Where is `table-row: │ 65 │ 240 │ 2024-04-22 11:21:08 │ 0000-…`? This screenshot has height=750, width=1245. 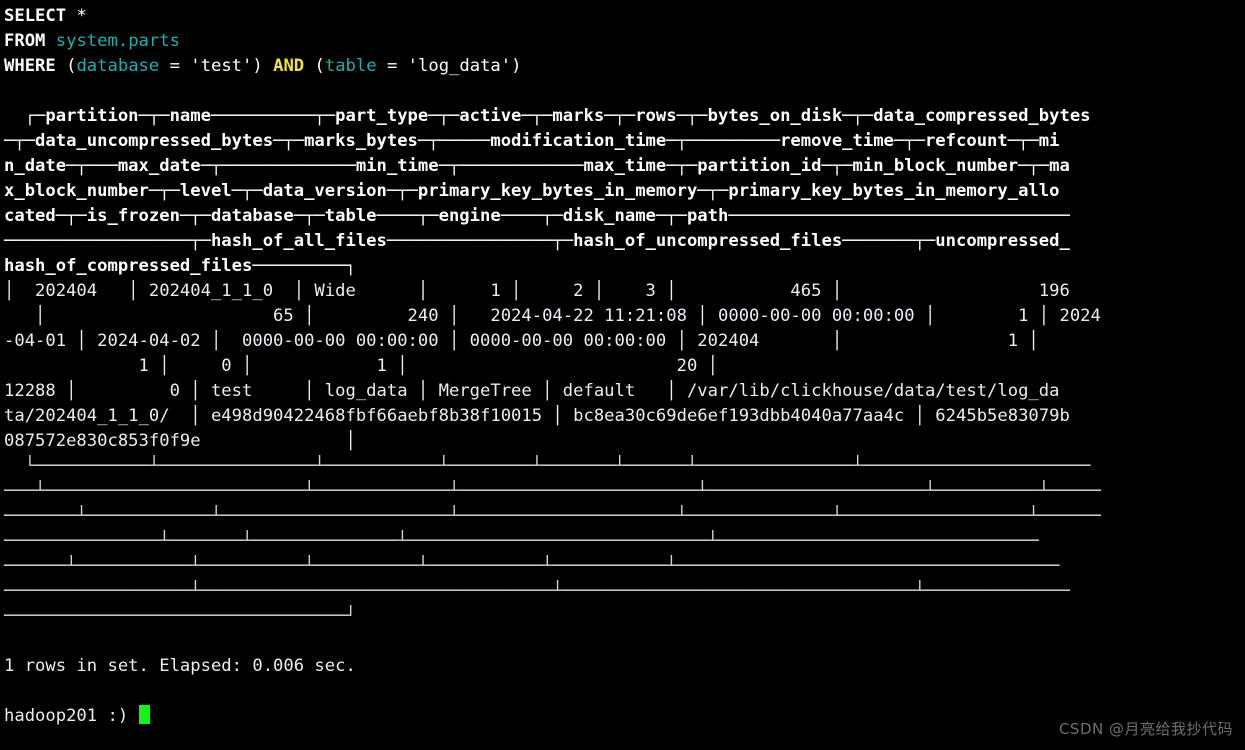
table-row: │ 65 │ 240 │ 2024-04-22 11:21:08 │ 0000-… is located at coordinates (552, 316).